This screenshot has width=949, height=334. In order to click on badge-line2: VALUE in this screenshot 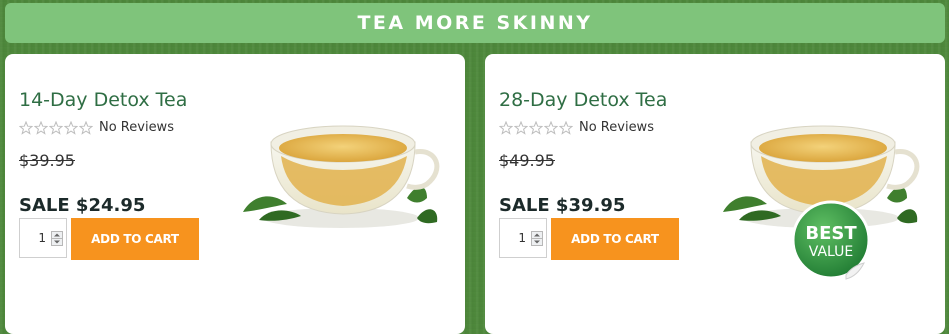, I will do `click(831, 252)`.